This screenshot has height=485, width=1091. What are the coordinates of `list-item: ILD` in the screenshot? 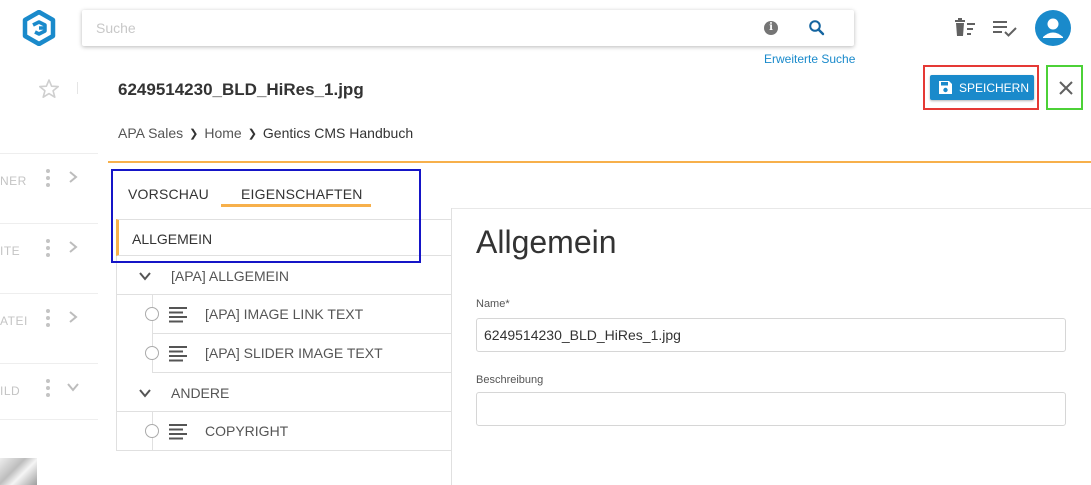 It's located at (49, 391).